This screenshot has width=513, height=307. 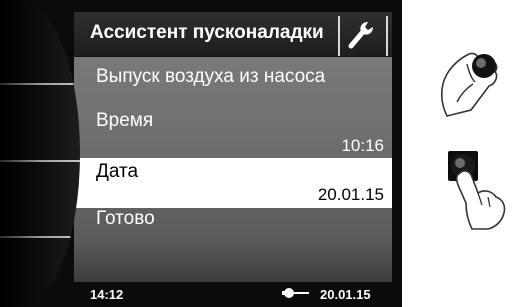 I want to click on title-bar: Ассистент пусконаладки, so click(x=233, y=34).